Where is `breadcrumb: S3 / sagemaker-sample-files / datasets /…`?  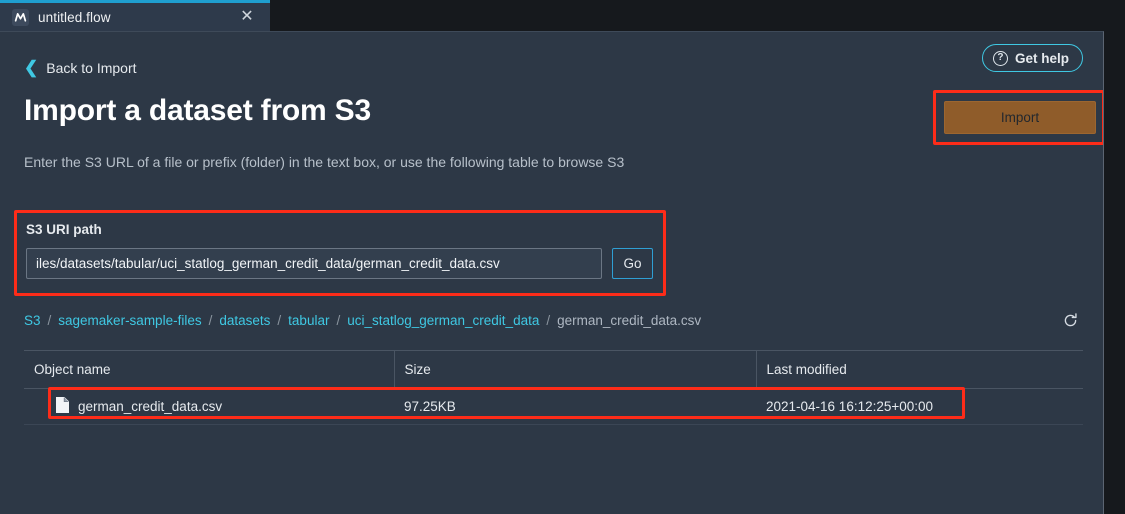
breadcrumb: S3 / sagemaker-sample-files / datasets /… is located at coordinates (362, 320).